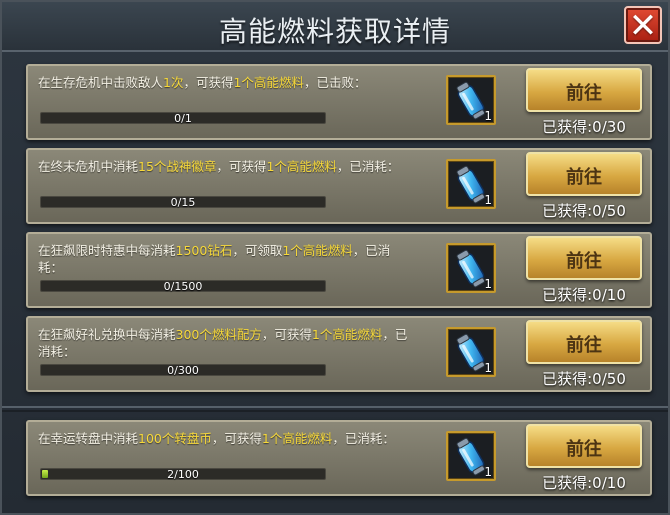 This screenshot has width=670, height=515. I want to click on desc-text: ，已击败：, so click(335, 82).